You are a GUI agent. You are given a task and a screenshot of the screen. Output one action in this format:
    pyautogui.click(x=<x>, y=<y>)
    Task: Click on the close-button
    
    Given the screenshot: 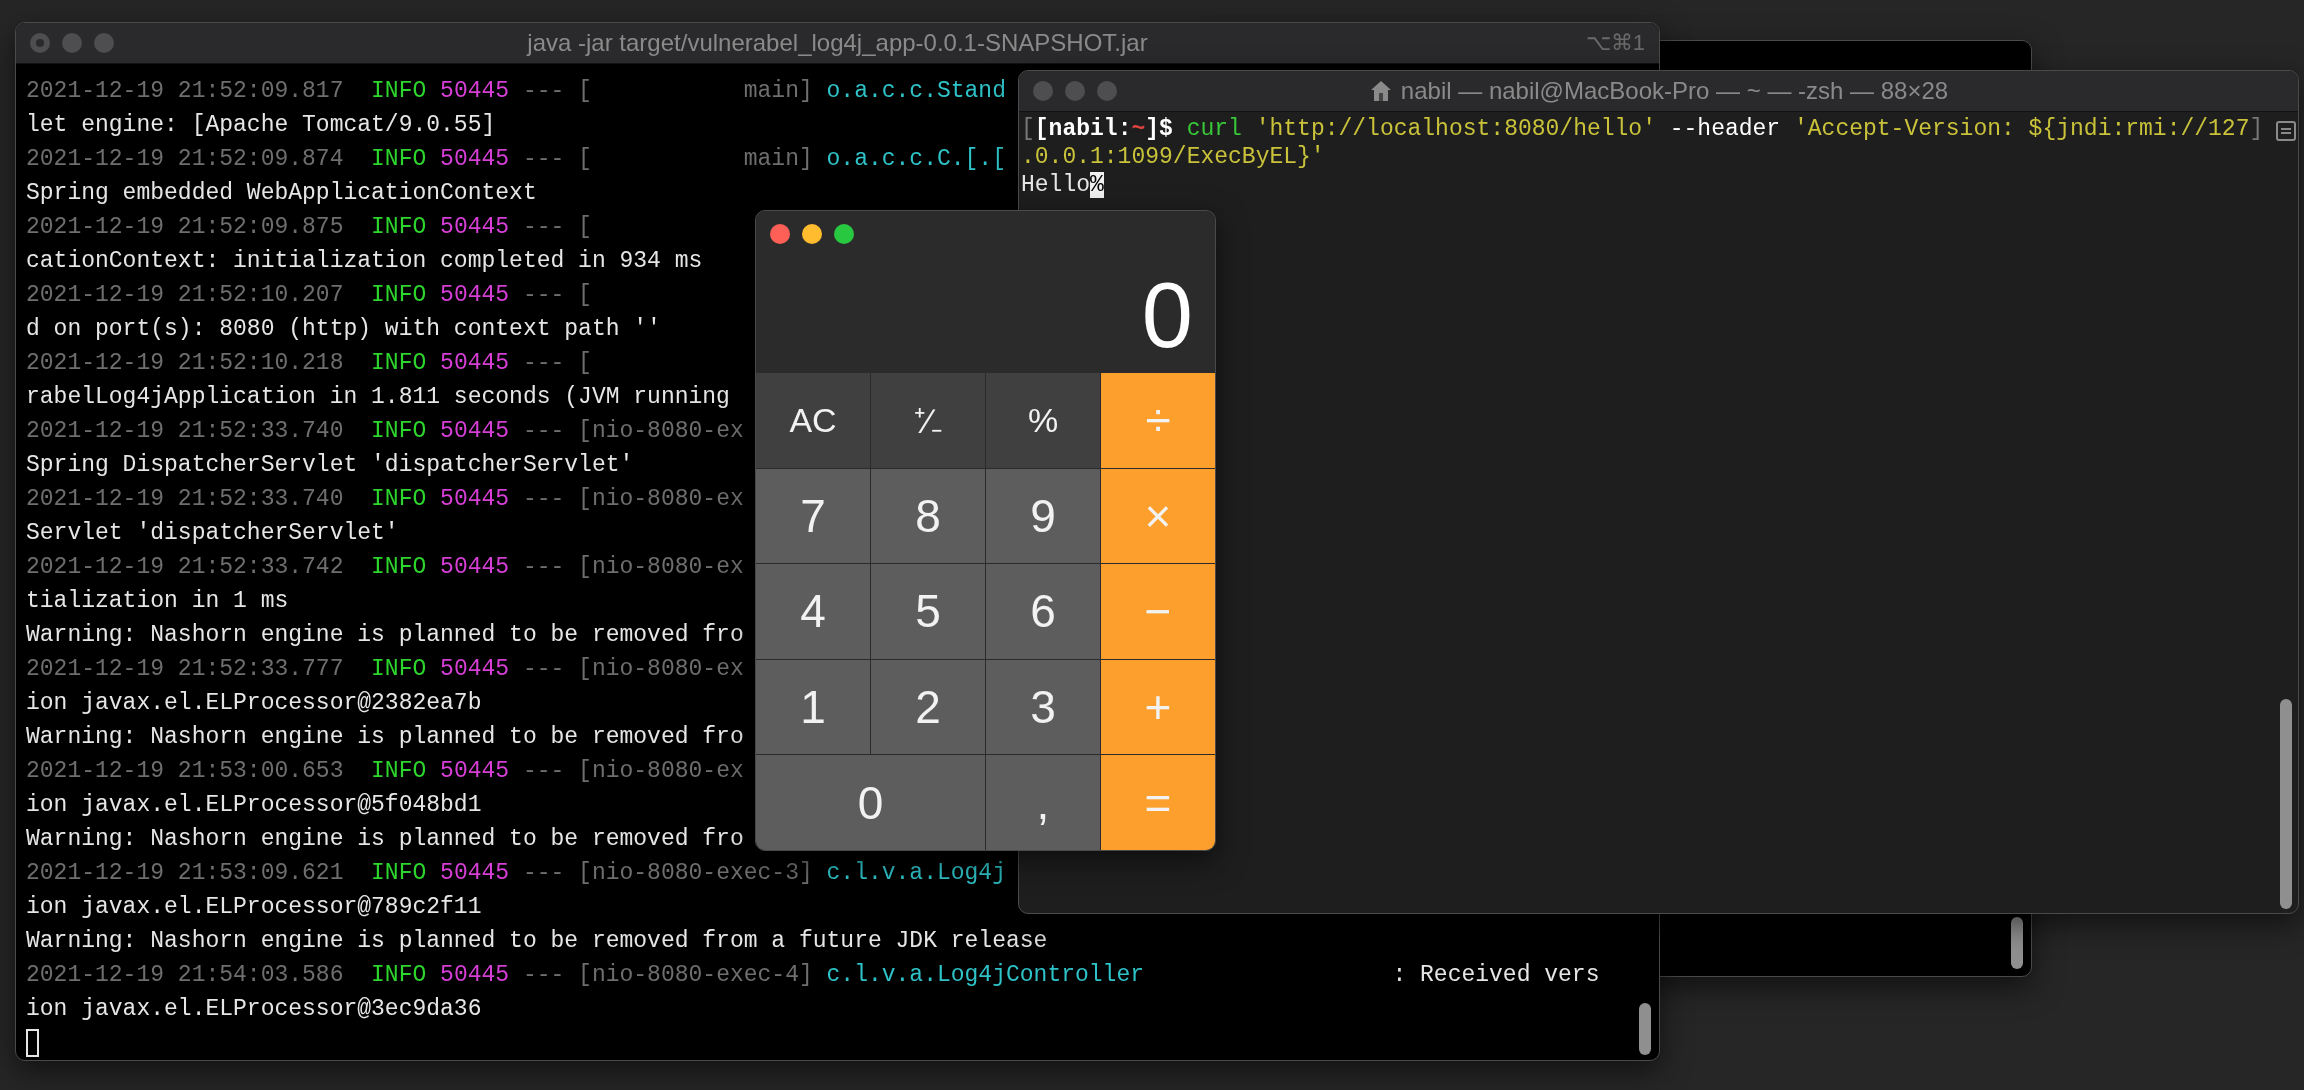 What is the action you would take?
    pyautogui.click(x=780, y=234)
    